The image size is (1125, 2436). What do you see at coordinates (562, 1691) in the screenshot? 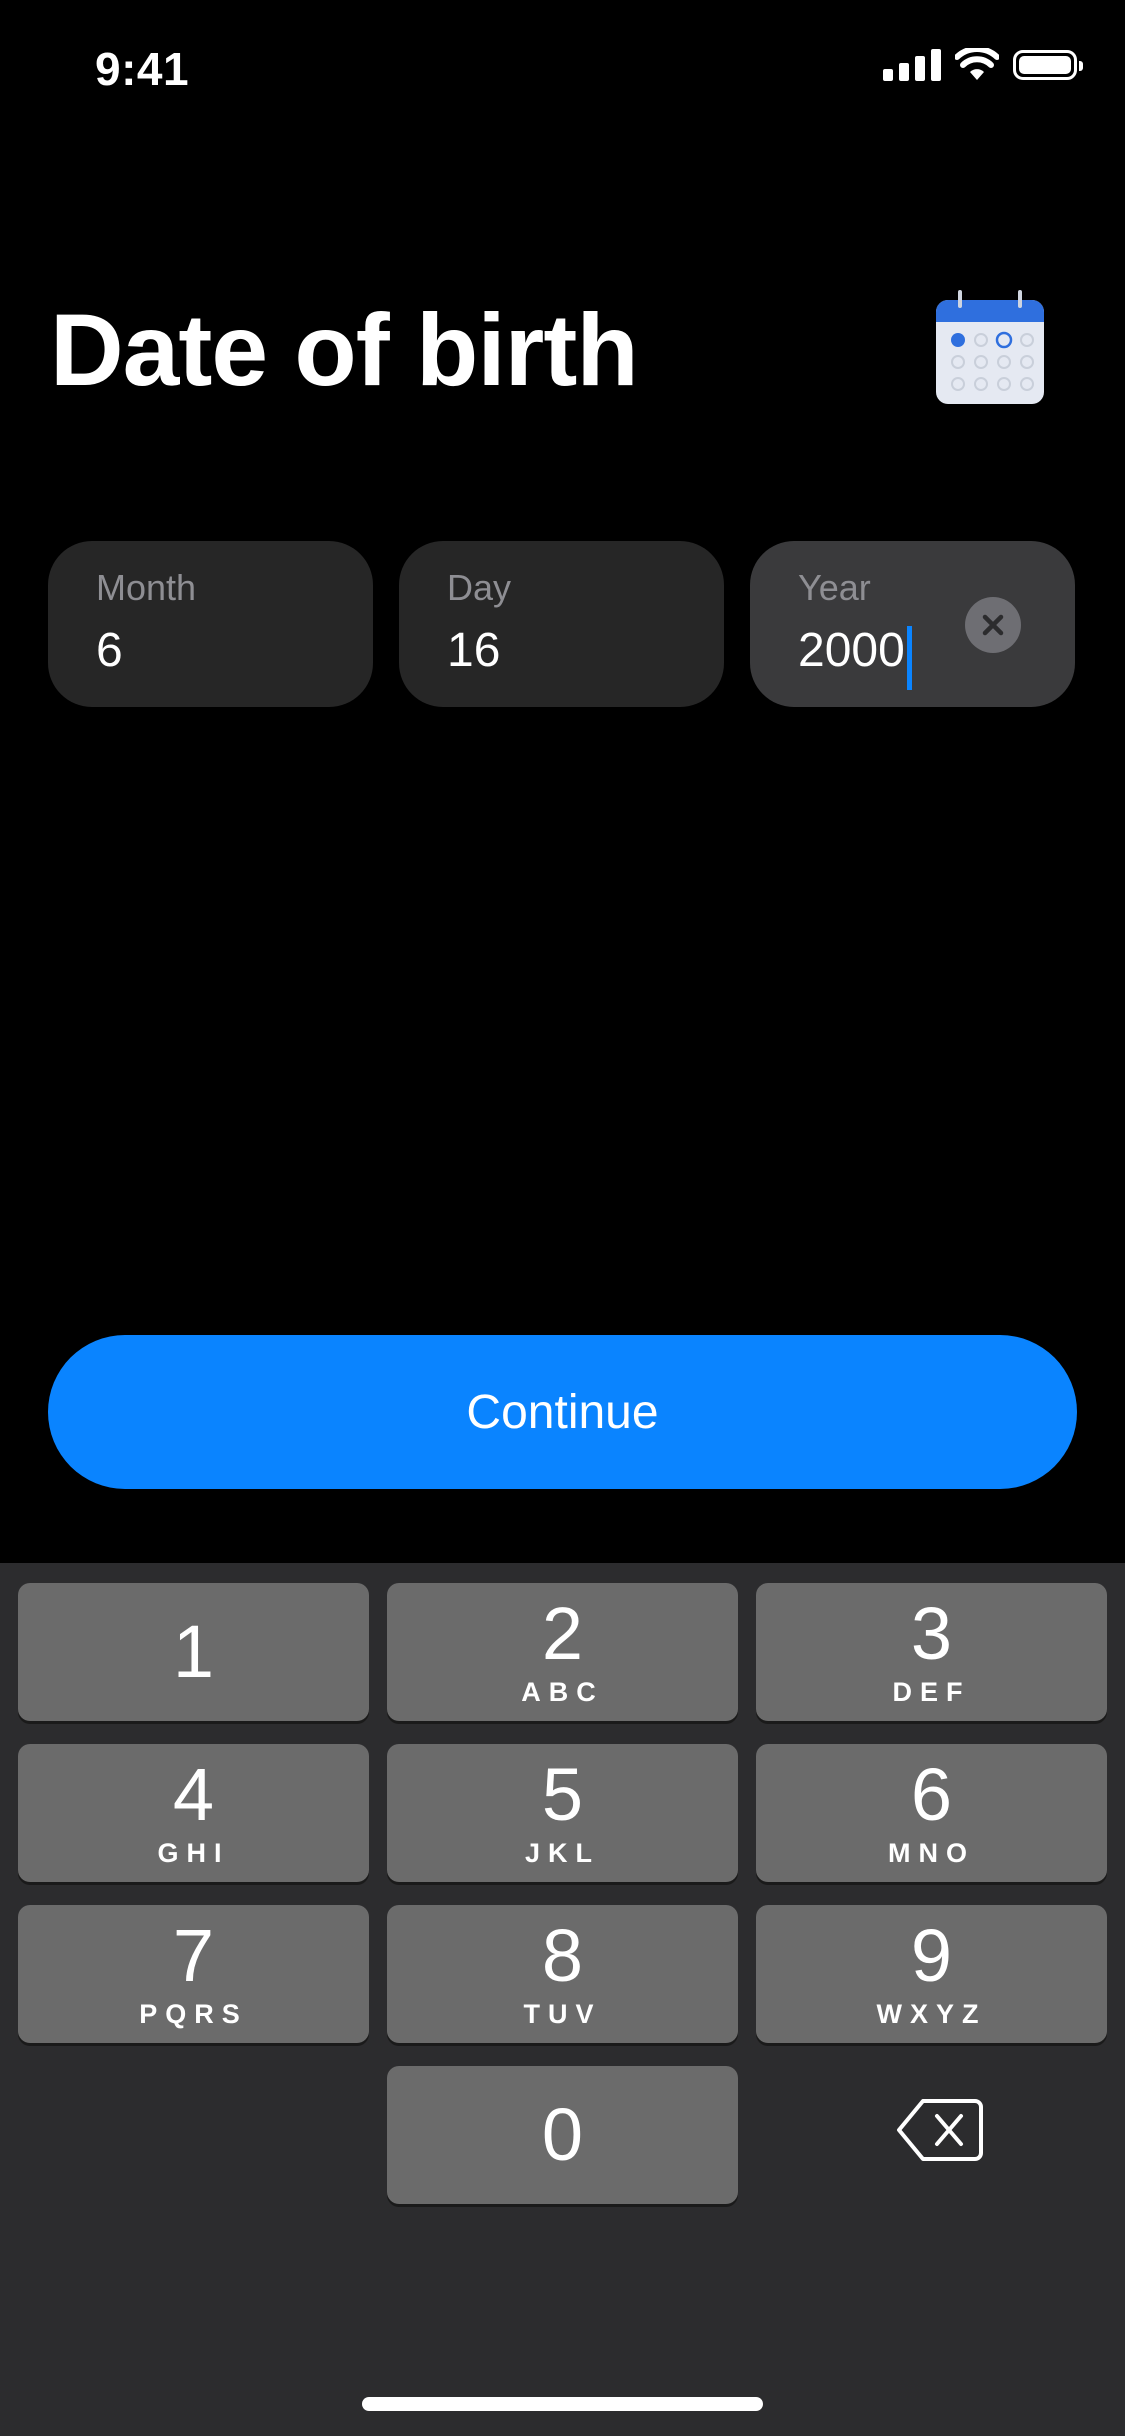
I see `key-letters: ABC` at bounding box center [562, 1691].